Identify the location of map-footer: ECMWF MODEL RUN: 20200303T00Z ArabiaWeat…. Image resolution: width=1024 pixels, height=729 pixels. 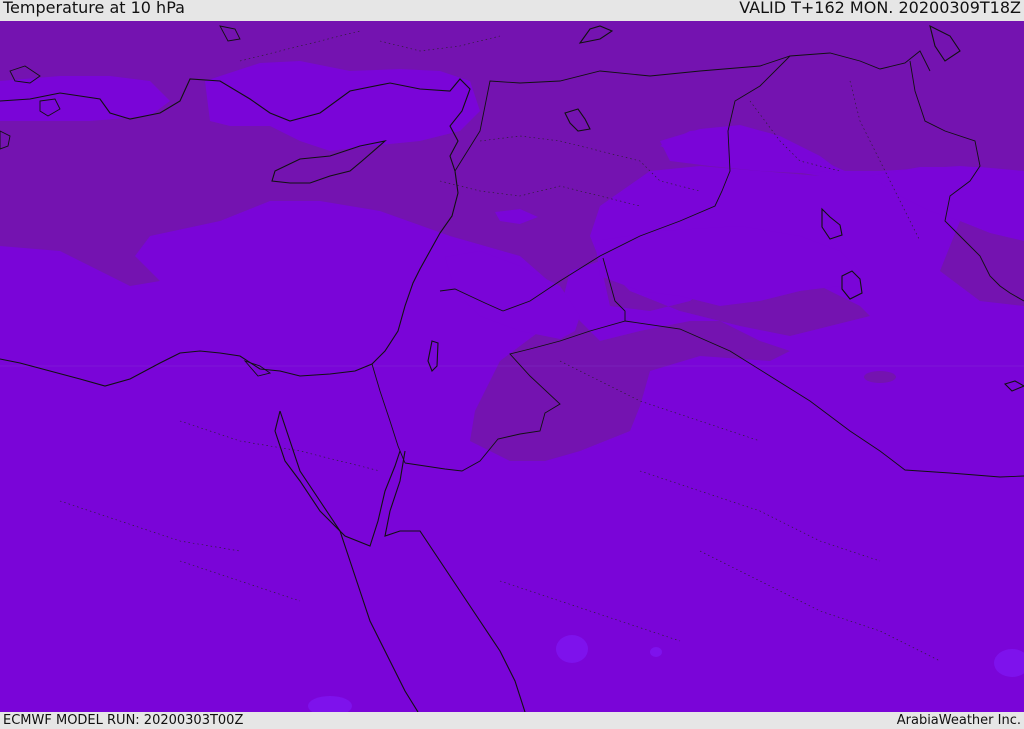
(512, 720).